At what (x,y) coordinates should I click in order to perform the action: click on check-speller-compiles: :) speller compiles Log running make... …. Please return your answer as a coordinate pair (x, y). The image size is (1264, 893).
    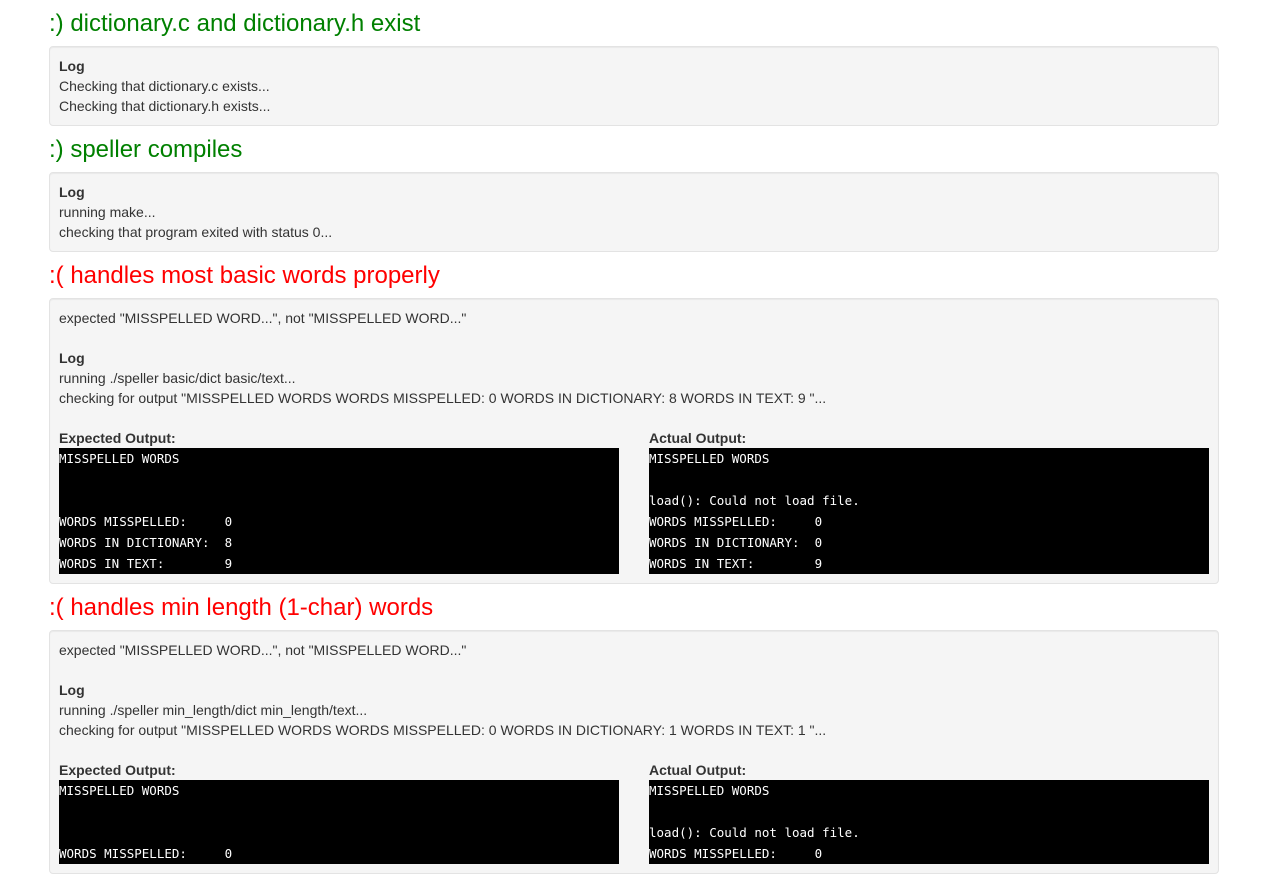
    Looking at the image, I should click on (634, 189).